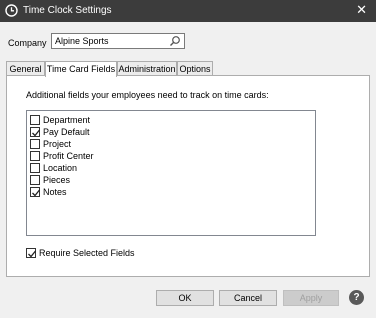  Describe the element at coordinates (81, 69) in the screenshot. I see `tab-time-card-fields: Time Card Fields` at that location.